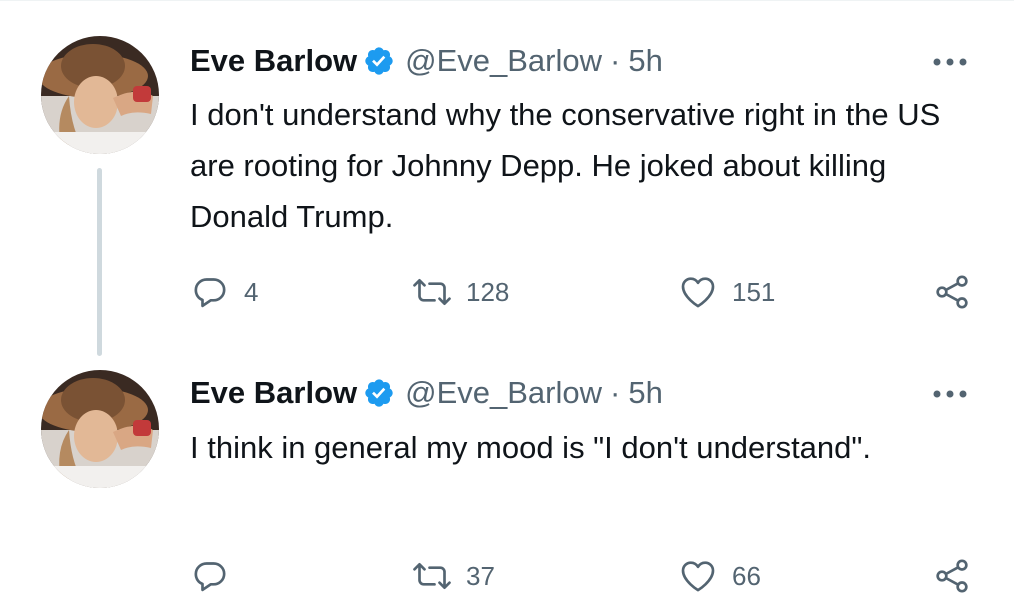  I want to click on like-count: 66, so click(746, 575).